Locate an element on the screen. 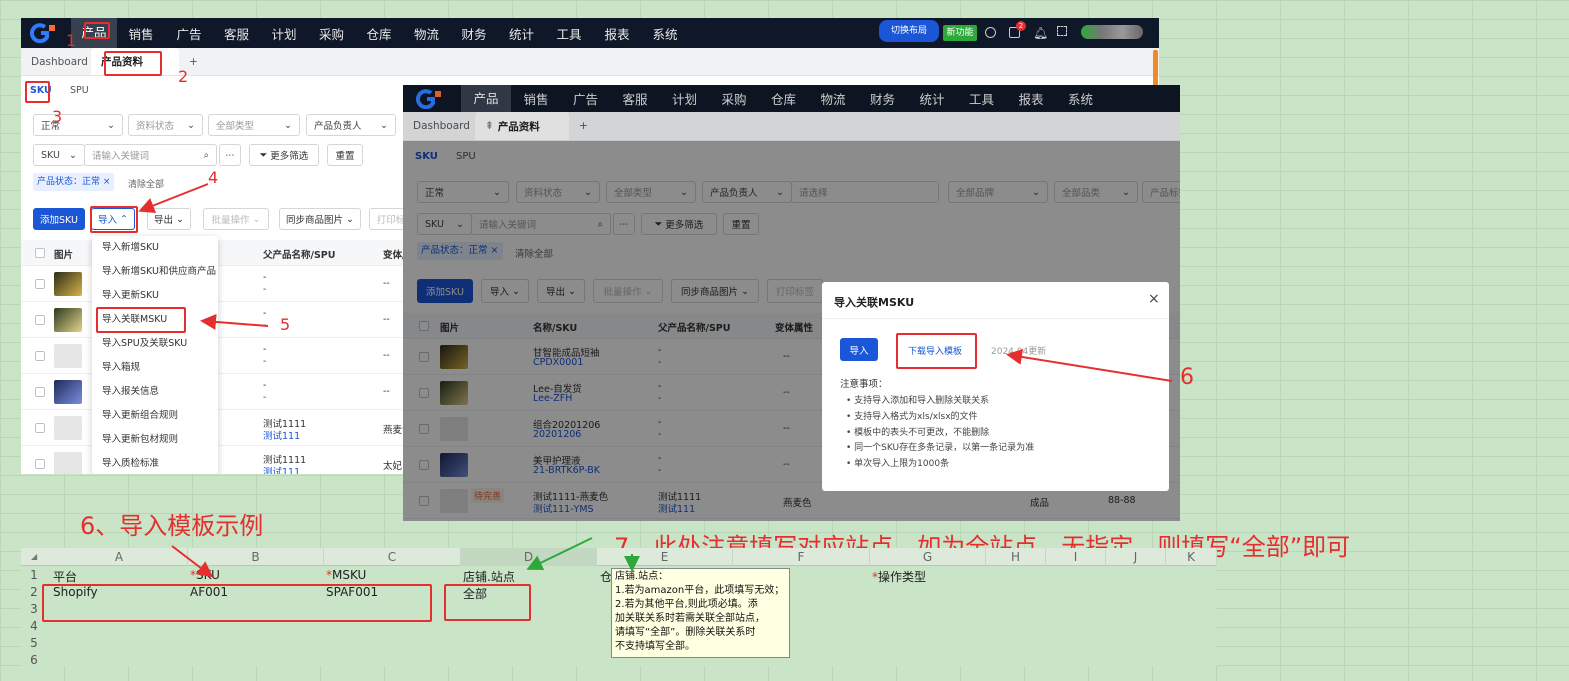  arrow-example is located at coordinates (192, 561).